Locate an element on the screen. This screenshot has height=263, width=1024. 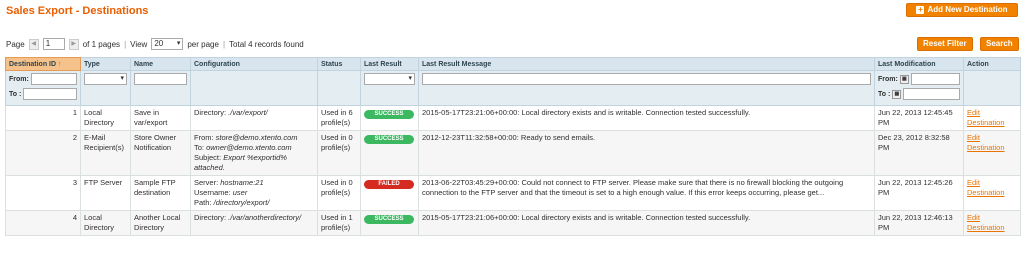
filter-modification: From: ▦ To : ▦ is located at coordinates (919, 88).